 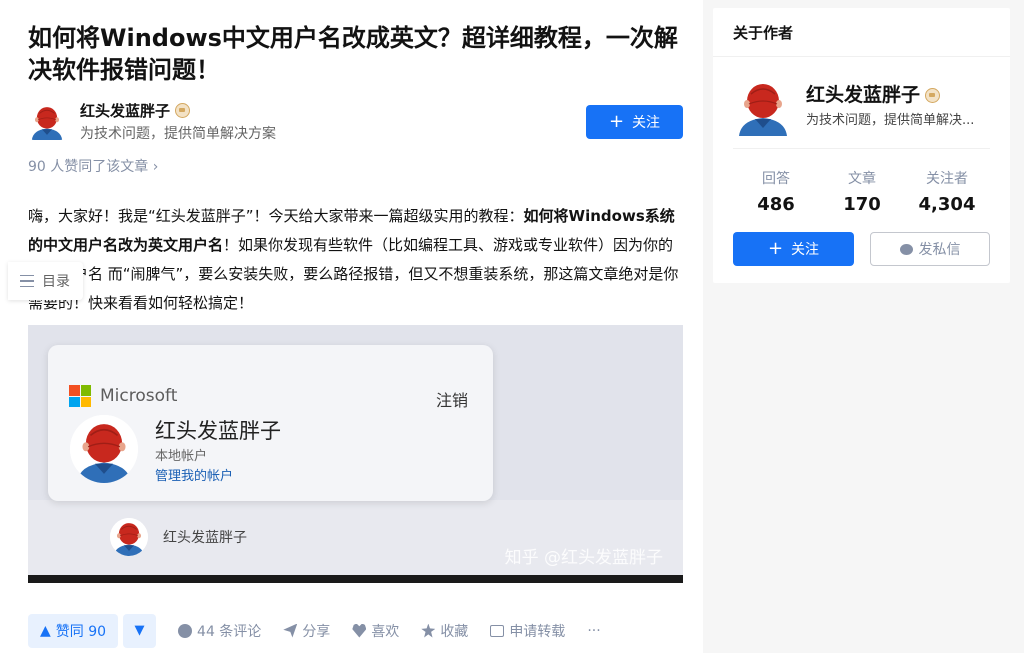 I want to click on account-card: Microsoft 注销 红头发蓝胖子 本地帐户 管理我的帐户, so click(x=270, y=423).